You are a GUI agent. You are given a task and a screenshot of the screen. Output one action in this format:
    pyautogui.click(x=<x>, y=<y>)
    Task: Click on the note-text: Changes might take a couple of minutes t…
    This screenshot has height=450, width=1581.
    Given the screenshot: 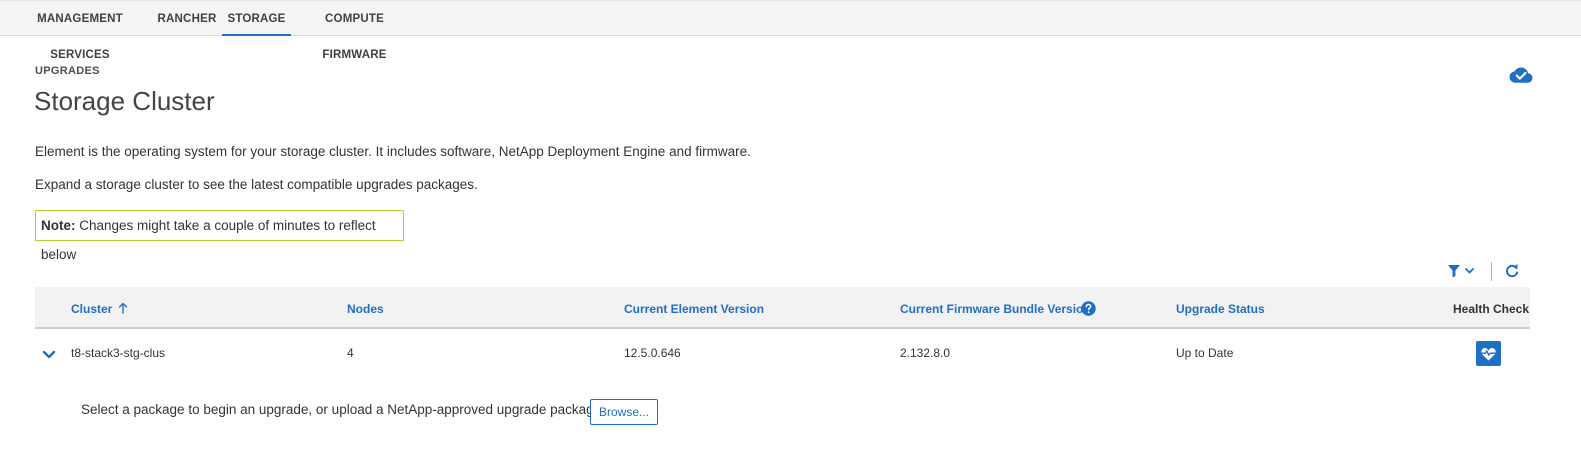 What is the action you would take?
    pyautogui.click(x=208, y=240)
    